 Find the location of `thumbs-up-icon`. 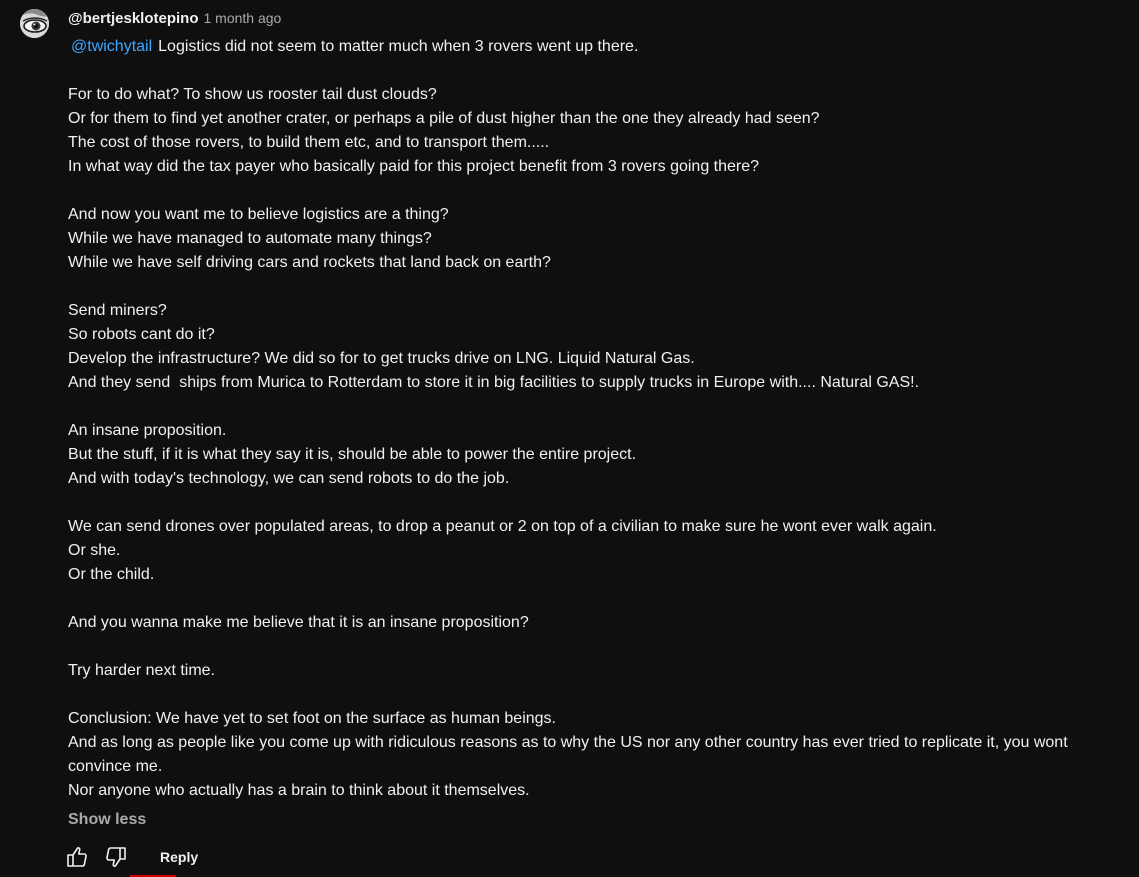

thumbs-up-icon is located at coordinates (77, 857).